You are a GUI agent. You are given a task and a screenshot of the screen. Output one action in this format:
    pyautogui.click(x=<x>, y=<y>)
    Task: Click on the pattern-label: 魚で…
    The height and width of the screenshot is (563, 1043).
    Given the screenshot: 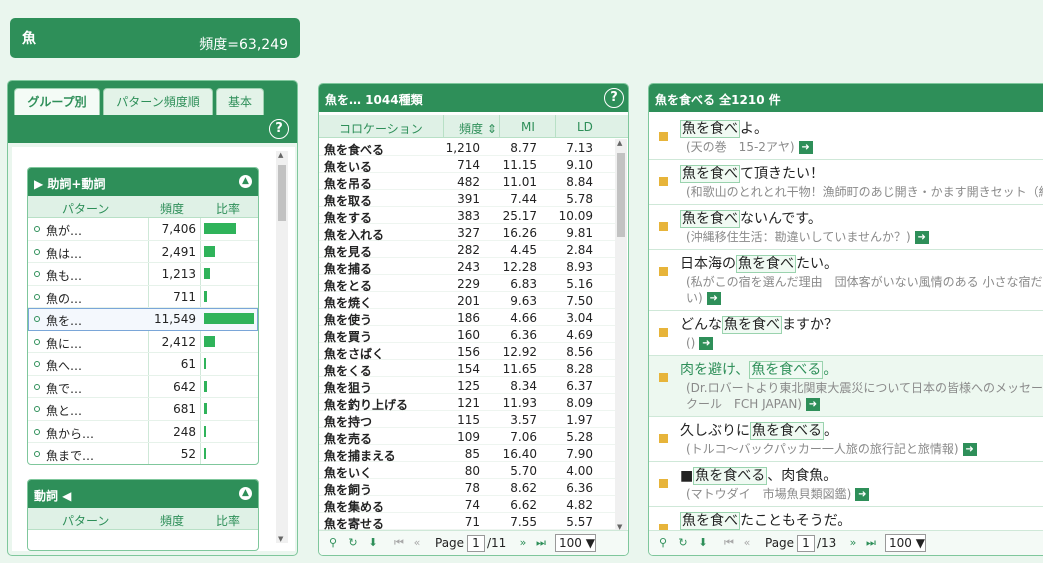 What is the action you would take?
    pyautogui.click(x=64, y=388)
    